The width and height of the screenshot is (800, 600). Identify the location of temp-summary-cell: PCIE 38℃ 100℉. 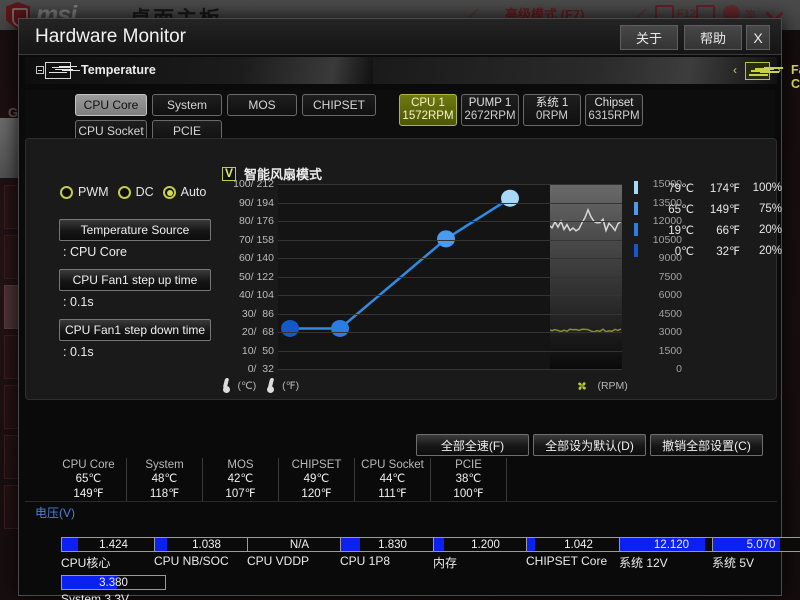
(469, 479).